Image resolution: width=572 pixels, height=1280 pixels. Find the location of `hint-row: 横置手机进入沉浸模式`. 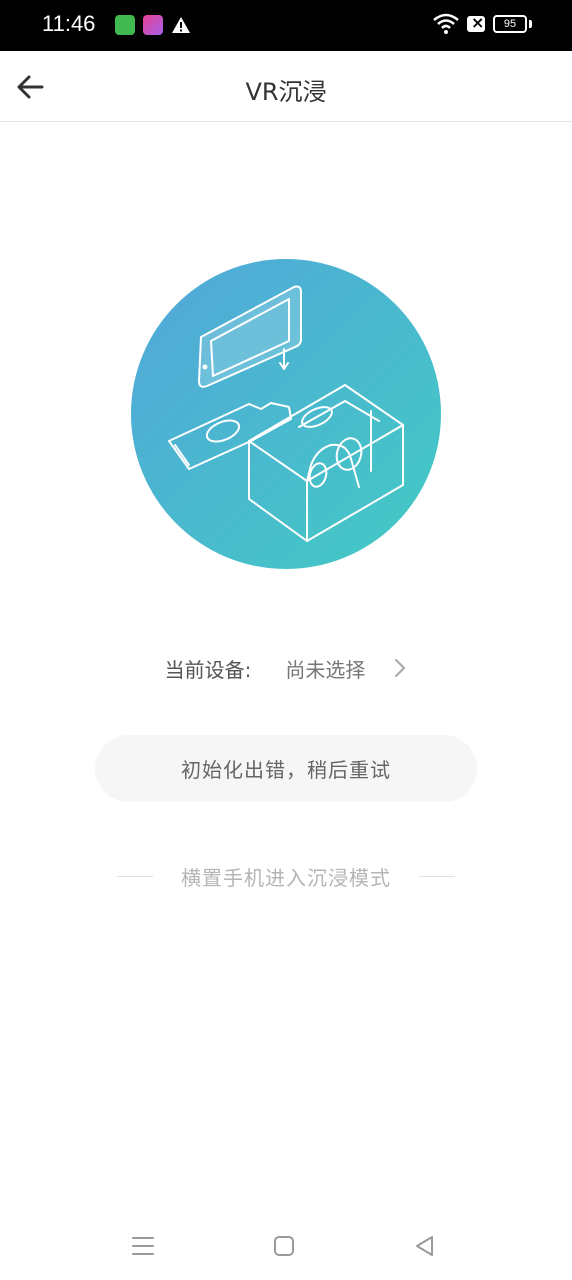

hint-row: 横置手机进入沉浸模式 is located at coordinates (286, 876).